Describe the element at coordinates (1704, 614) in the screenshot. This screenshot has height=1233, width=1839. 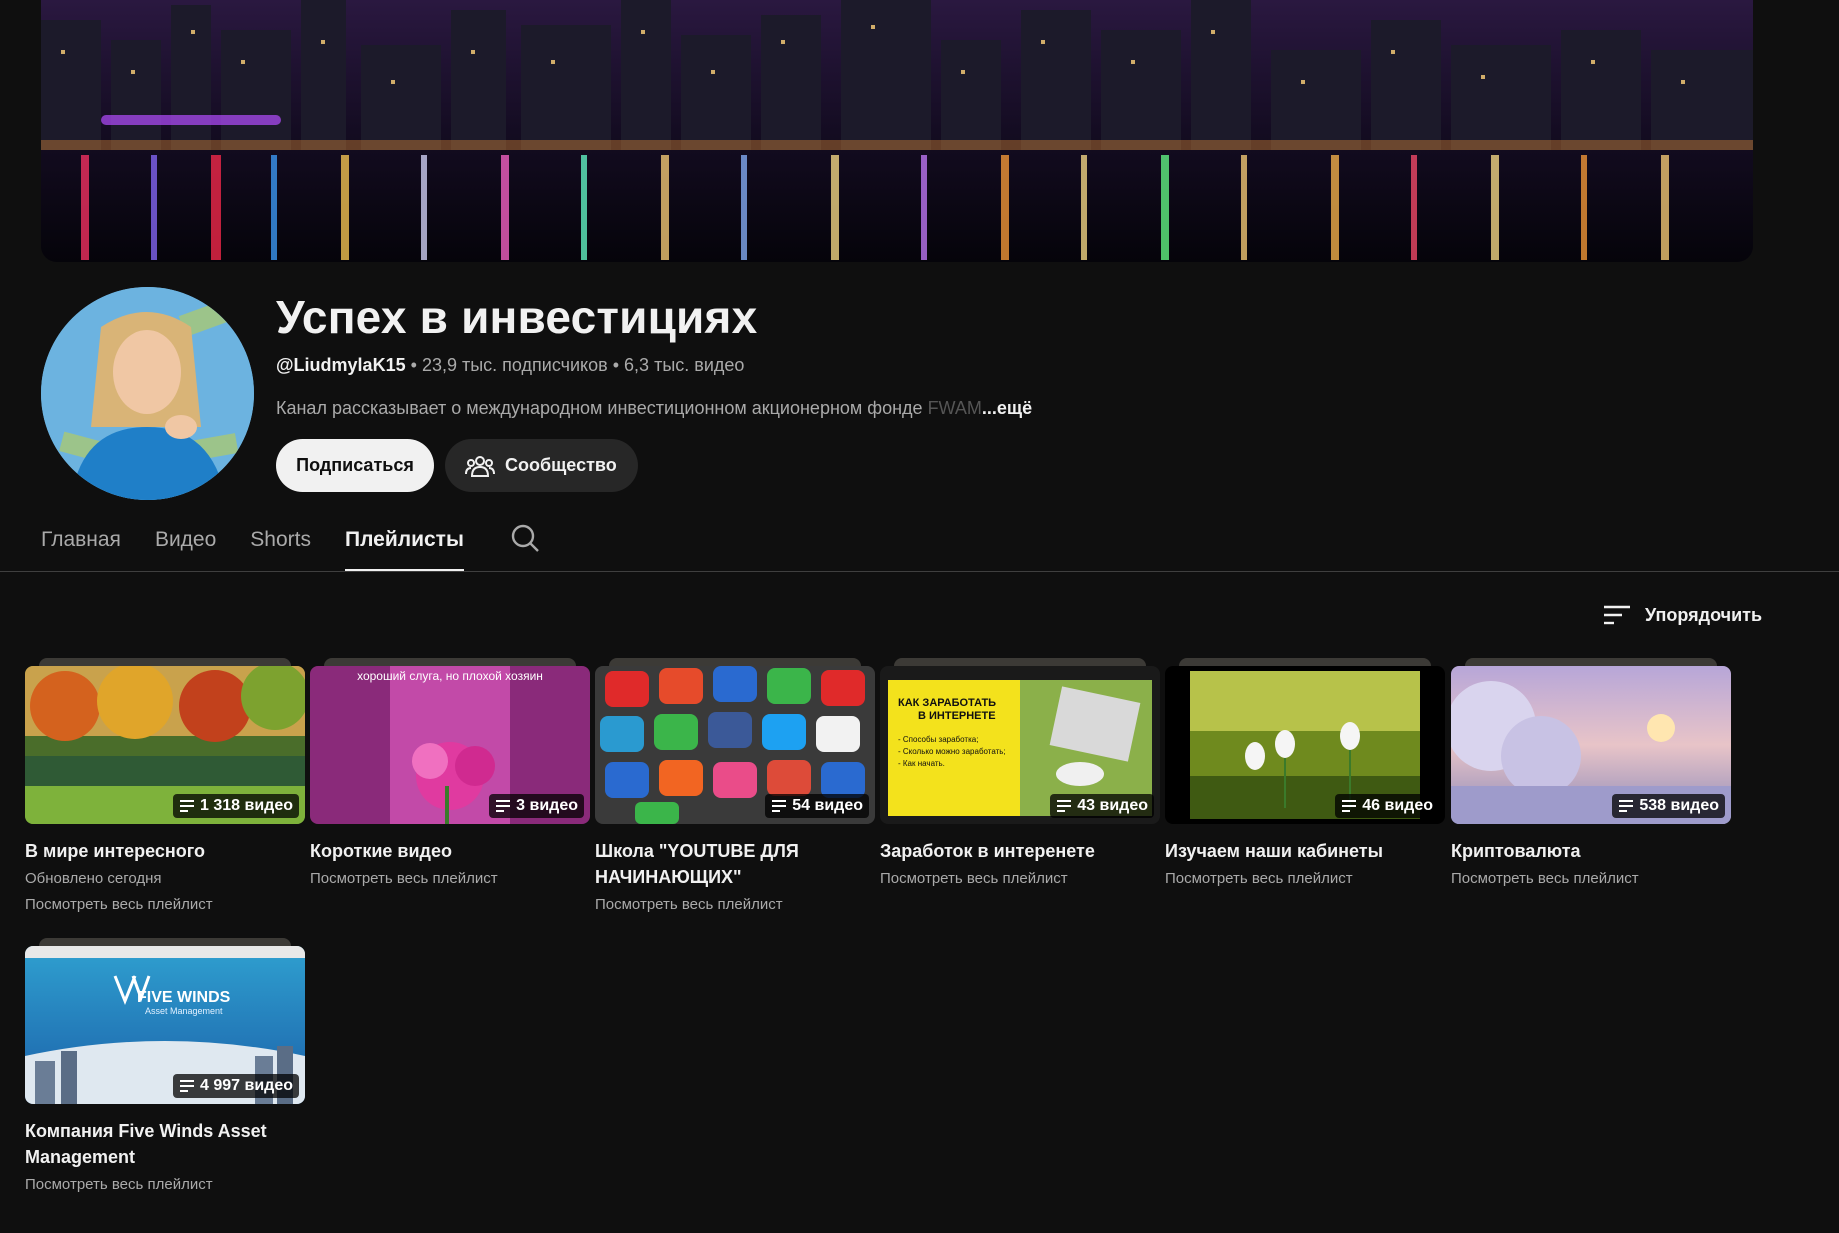
I see `sort-label: Упорядочить` at that location.